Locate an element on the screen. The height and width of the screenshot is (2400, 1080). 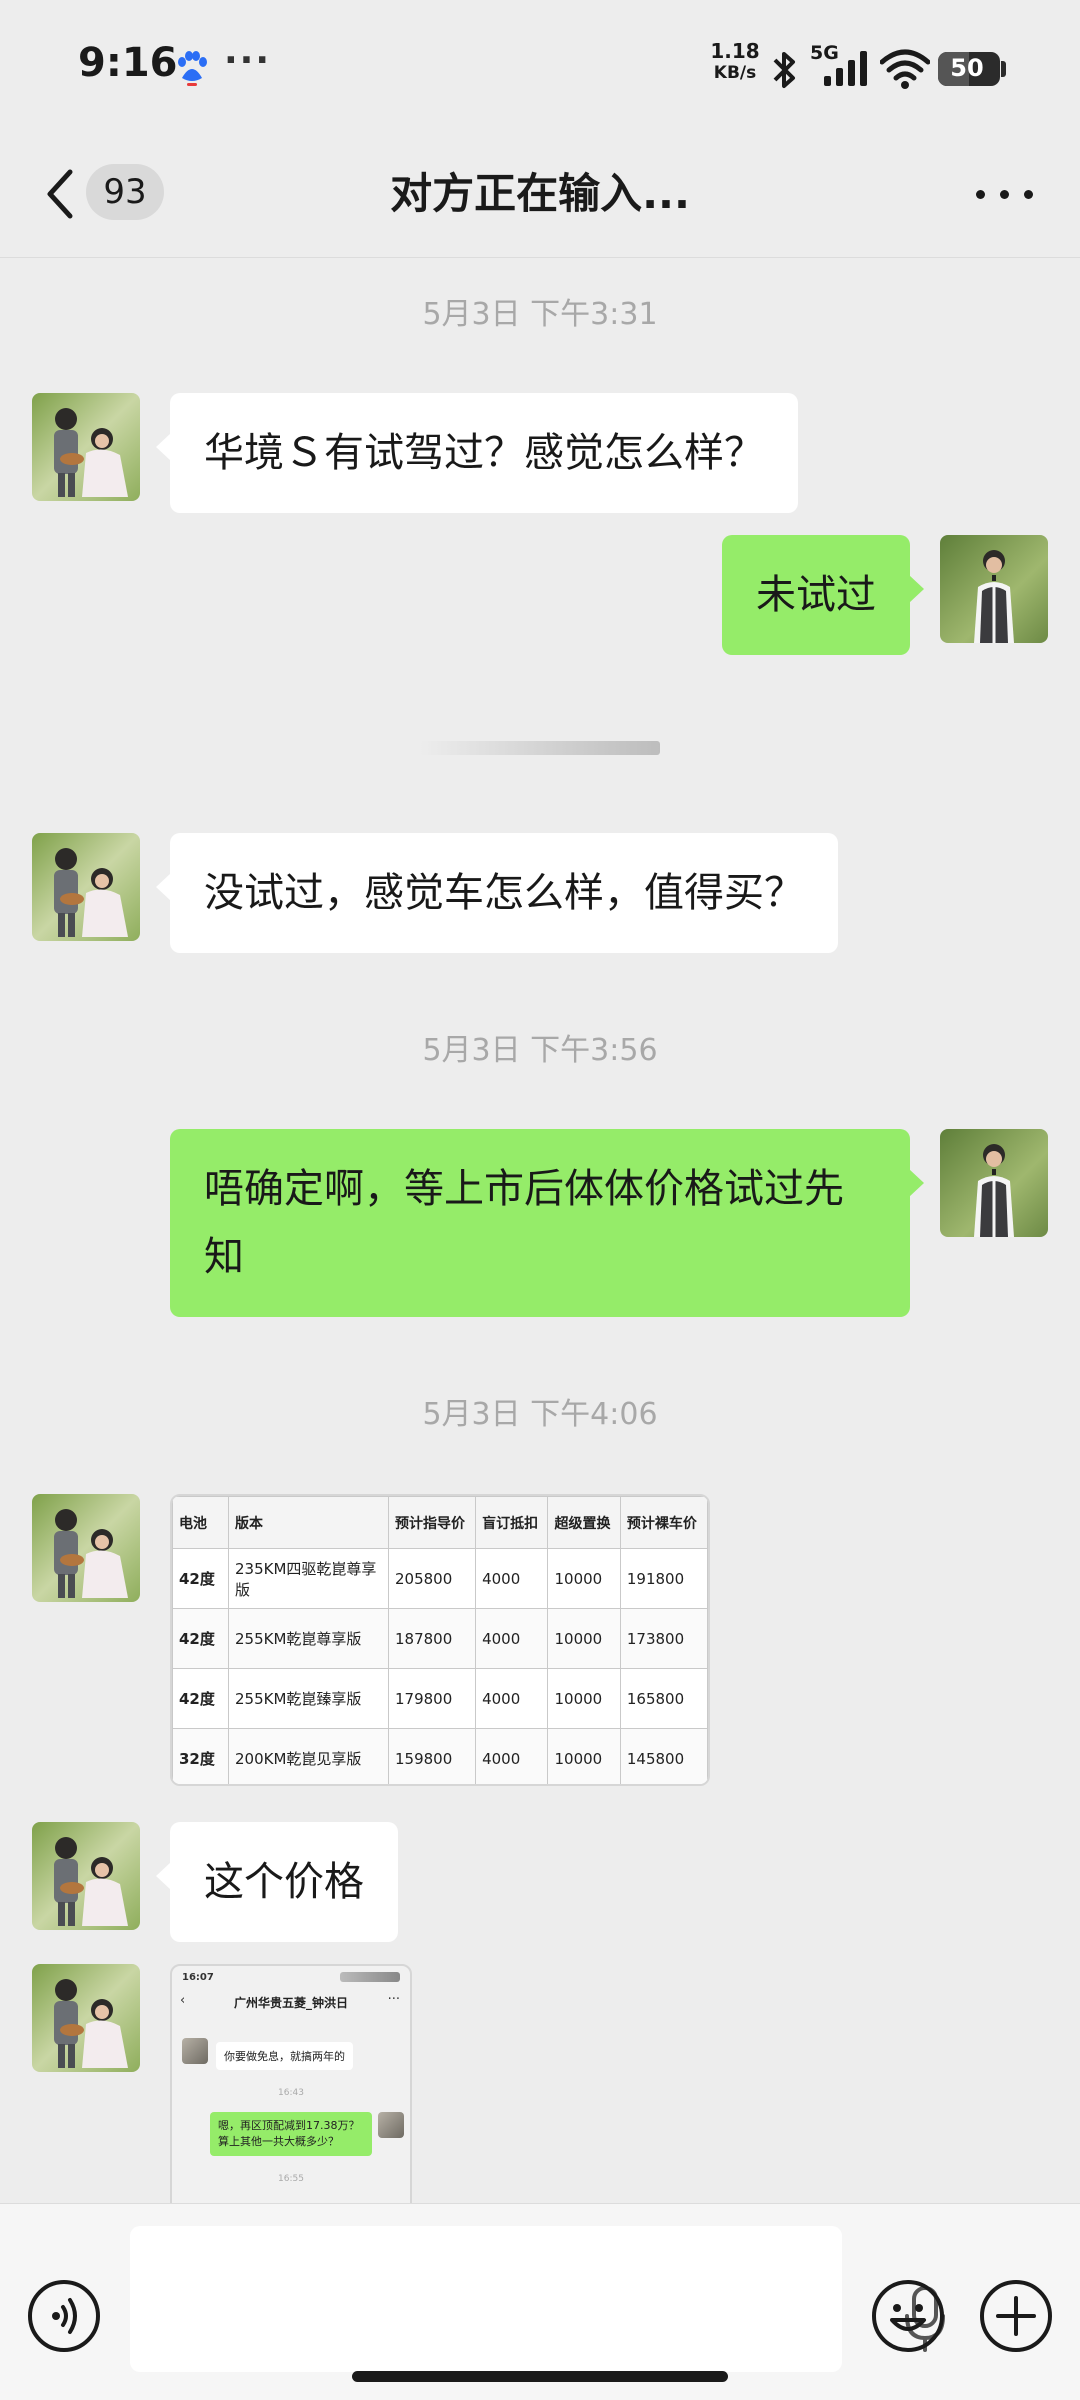
voice-icon is located at coordinates (64, 2316).